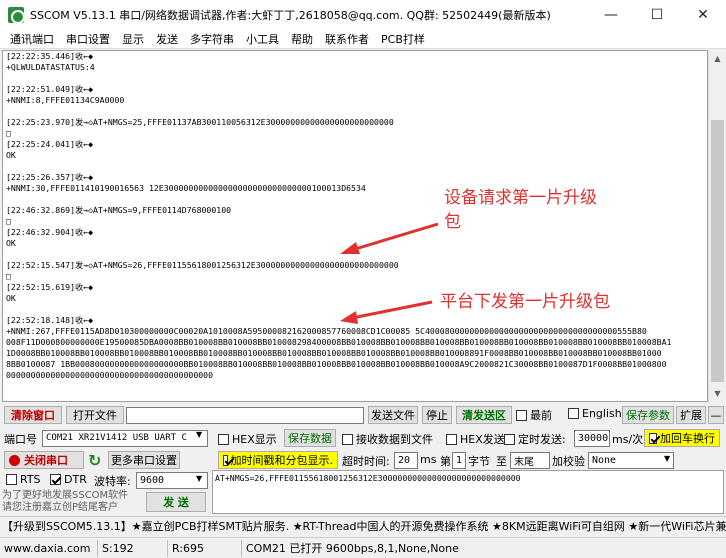  What do you see at coordinates (49, 548) in the screenshot?
I see `status-site-link: www.daxia.com` at bounding box center [49, 548].